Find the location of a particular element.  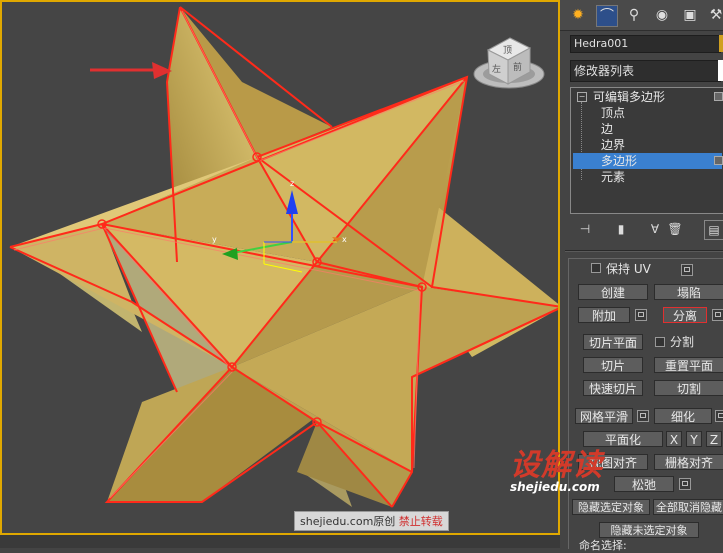

modify-tab-icon: ⌒ is located at coordinates (607, 16).